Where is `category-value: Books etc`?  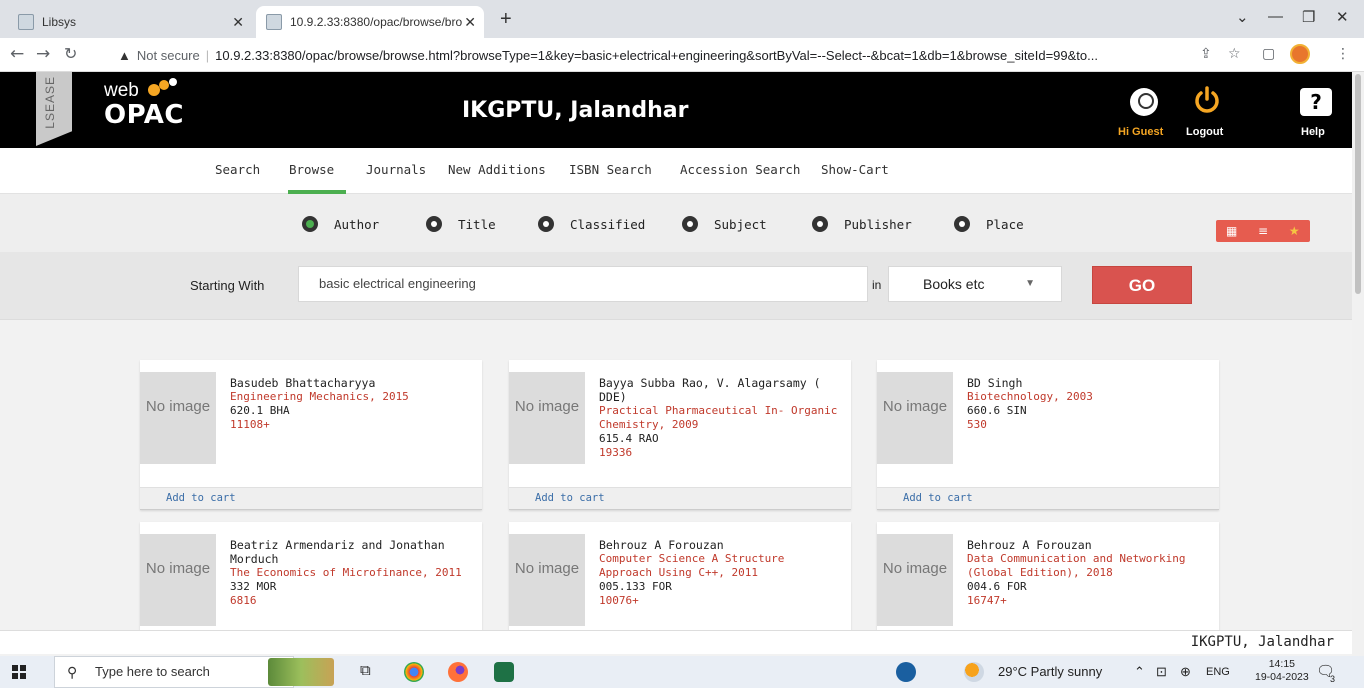 category-value: Books etc is located at coordinates (954, 284).